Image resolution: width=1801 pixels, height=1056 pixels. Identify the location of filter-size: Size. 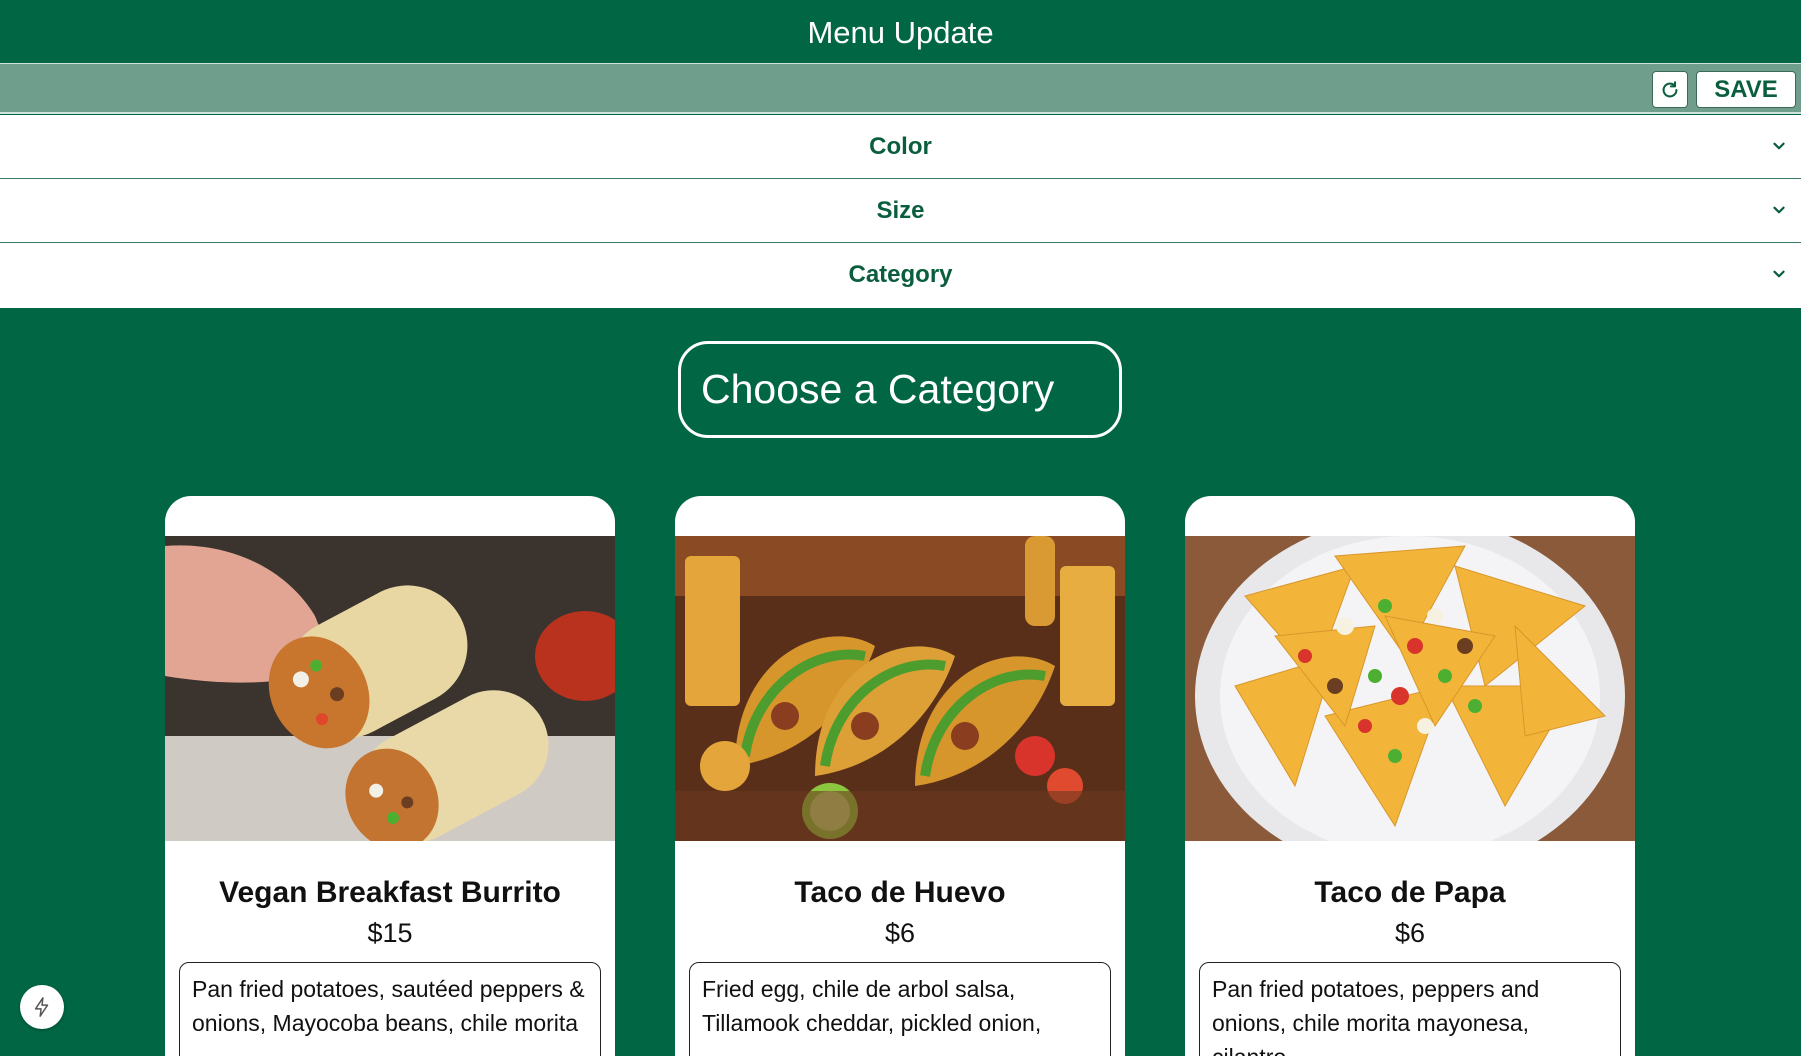
(900, 211).